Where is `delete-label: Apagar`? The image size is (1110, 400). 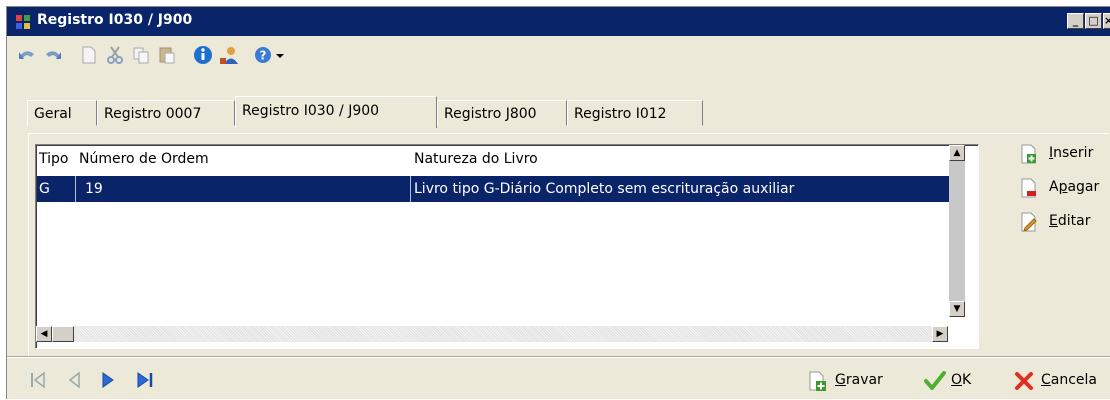
delete-label: Apagar is located at coordinates (1074, 187).